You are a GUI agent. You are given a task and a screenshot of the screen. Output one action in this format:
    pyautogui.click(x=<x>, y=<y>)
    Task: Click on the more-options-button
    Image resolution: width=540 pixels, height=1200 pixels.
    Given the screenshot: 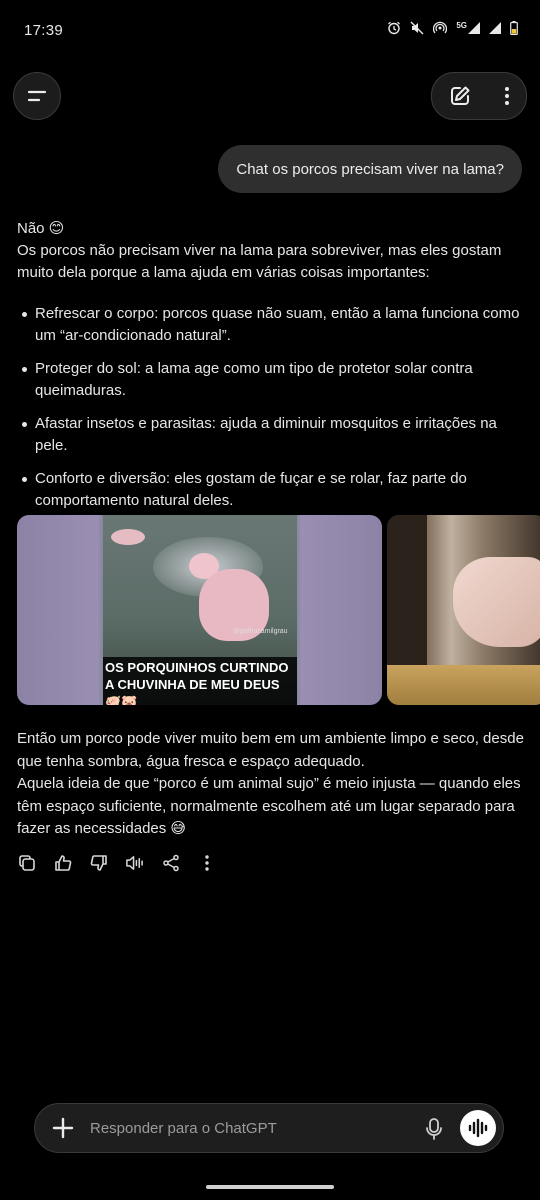 What is the action you would take?
    pyautogui.click(x=507, y=96)
    